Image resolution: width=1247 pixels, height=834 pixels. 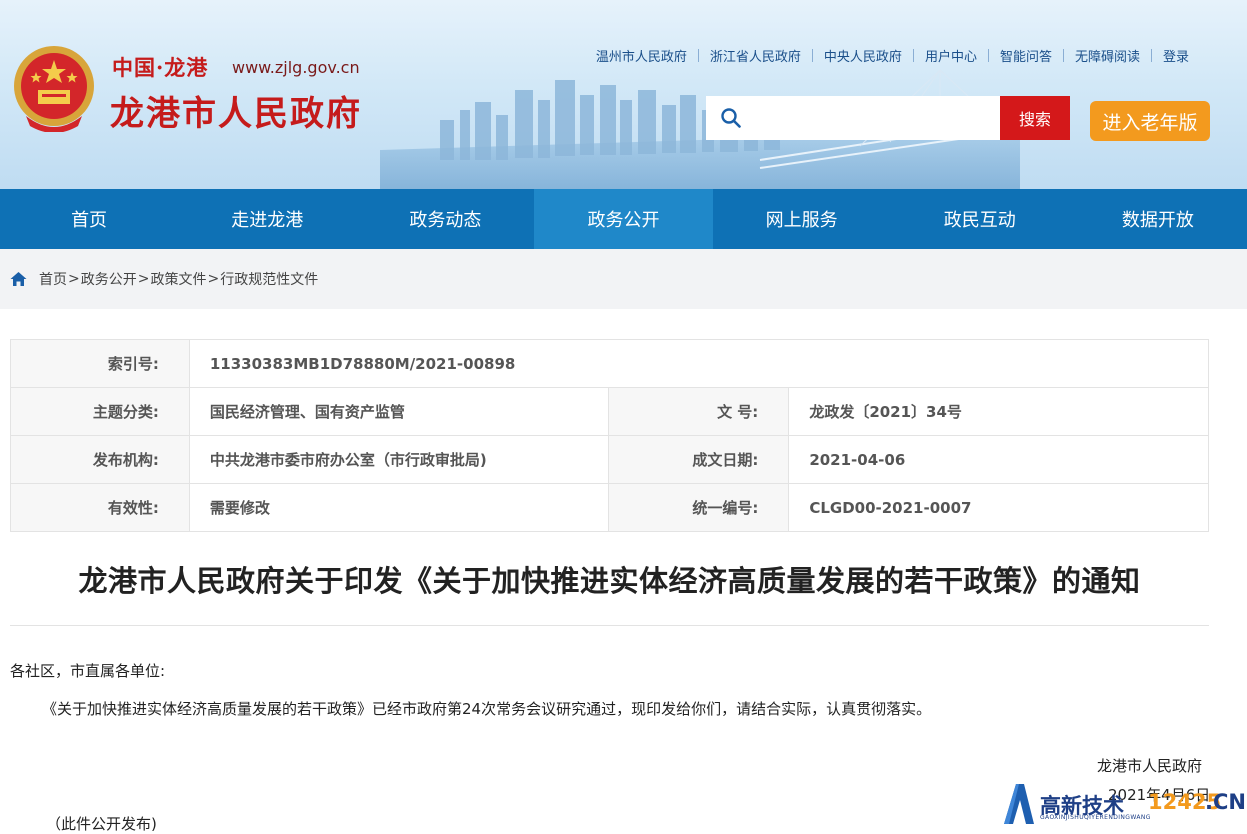 I want to click on search-box, so click(x=853, y=118).